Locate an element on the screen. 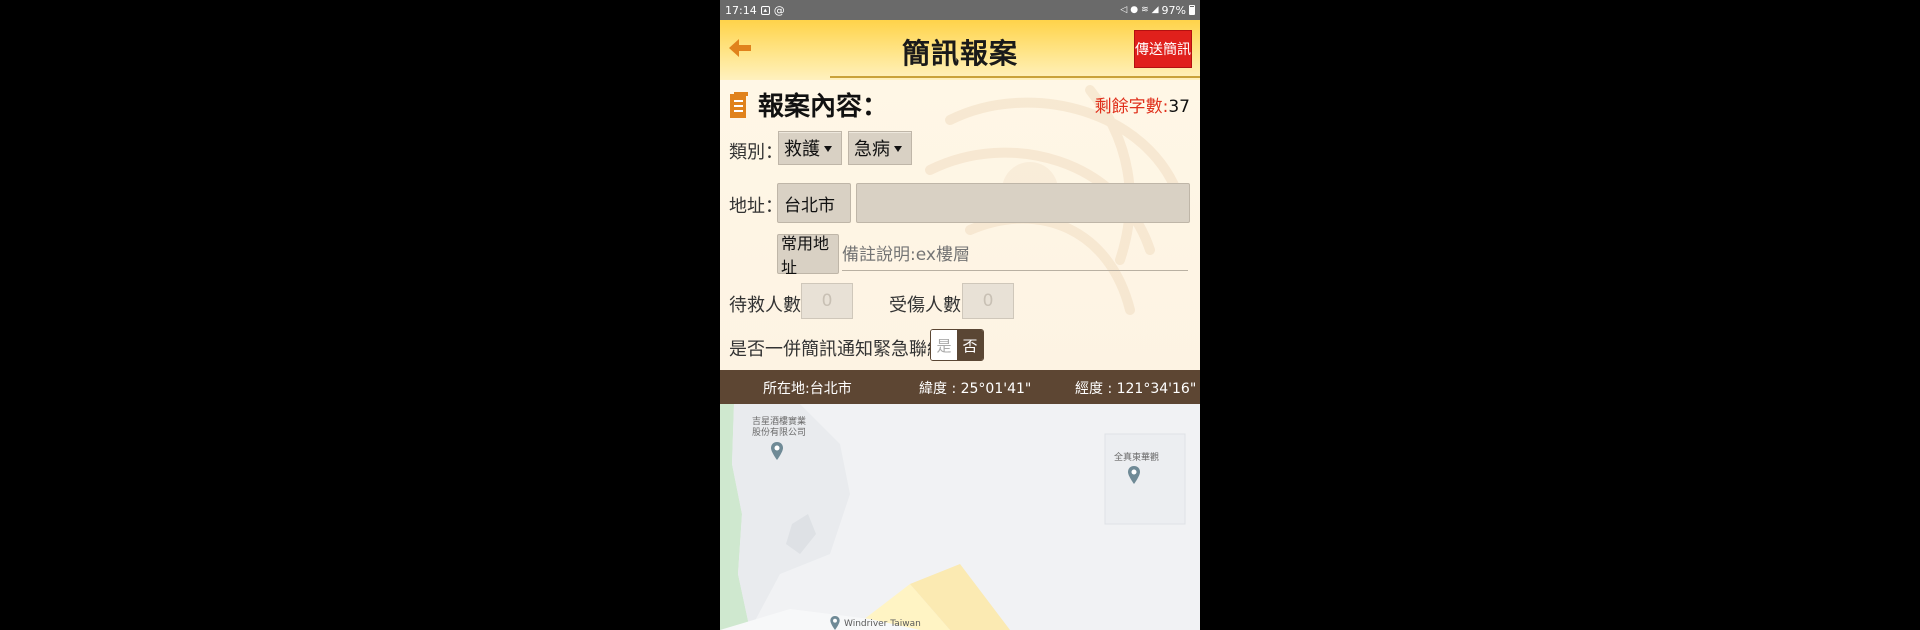 The width and height of the screenshot is (1920, 630). category-value: 救護 is located at coordinates (802, 149).